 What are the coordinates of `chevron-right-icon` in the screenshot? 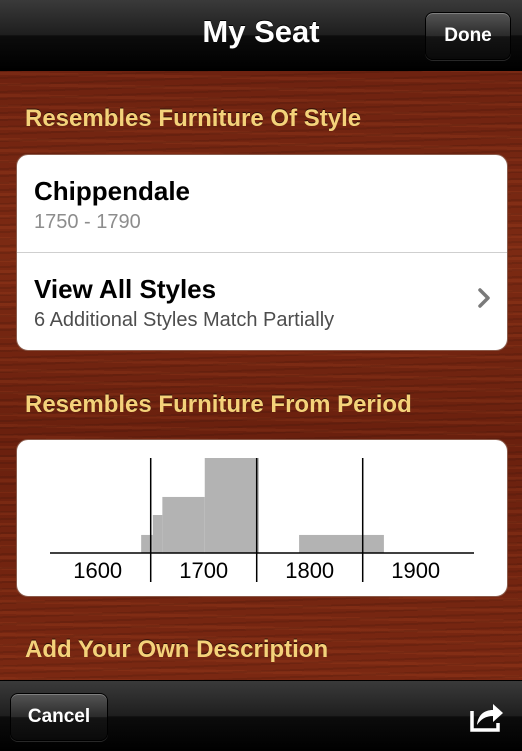 It's located at (484, 298).